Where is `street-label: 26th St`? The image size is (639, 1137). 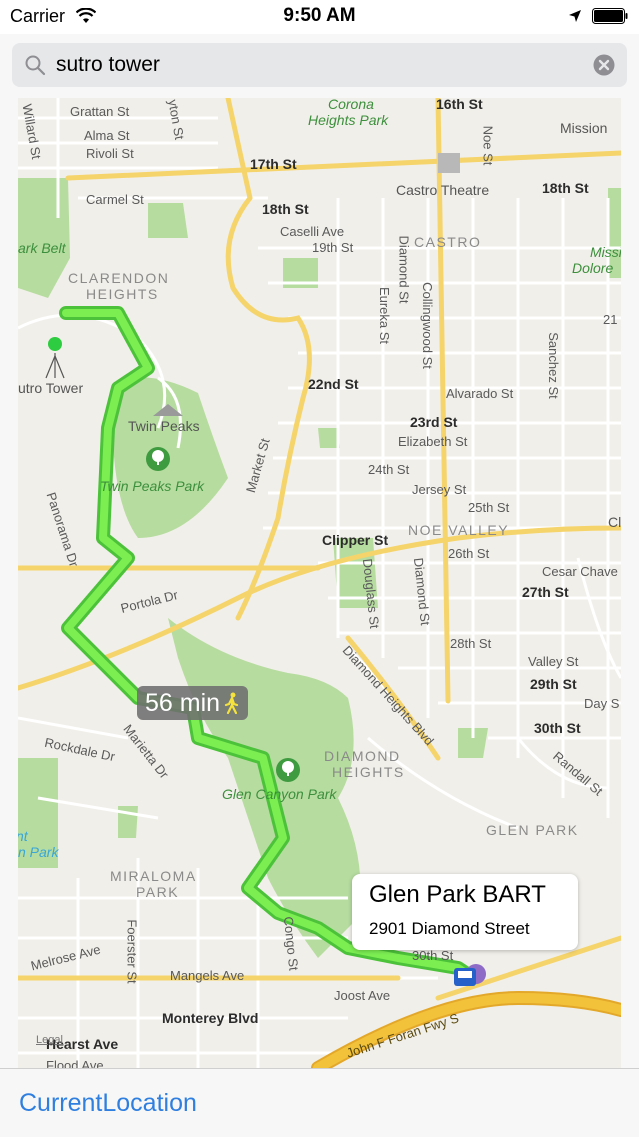
street-label: 26th St is located at coordinates (469, 553).